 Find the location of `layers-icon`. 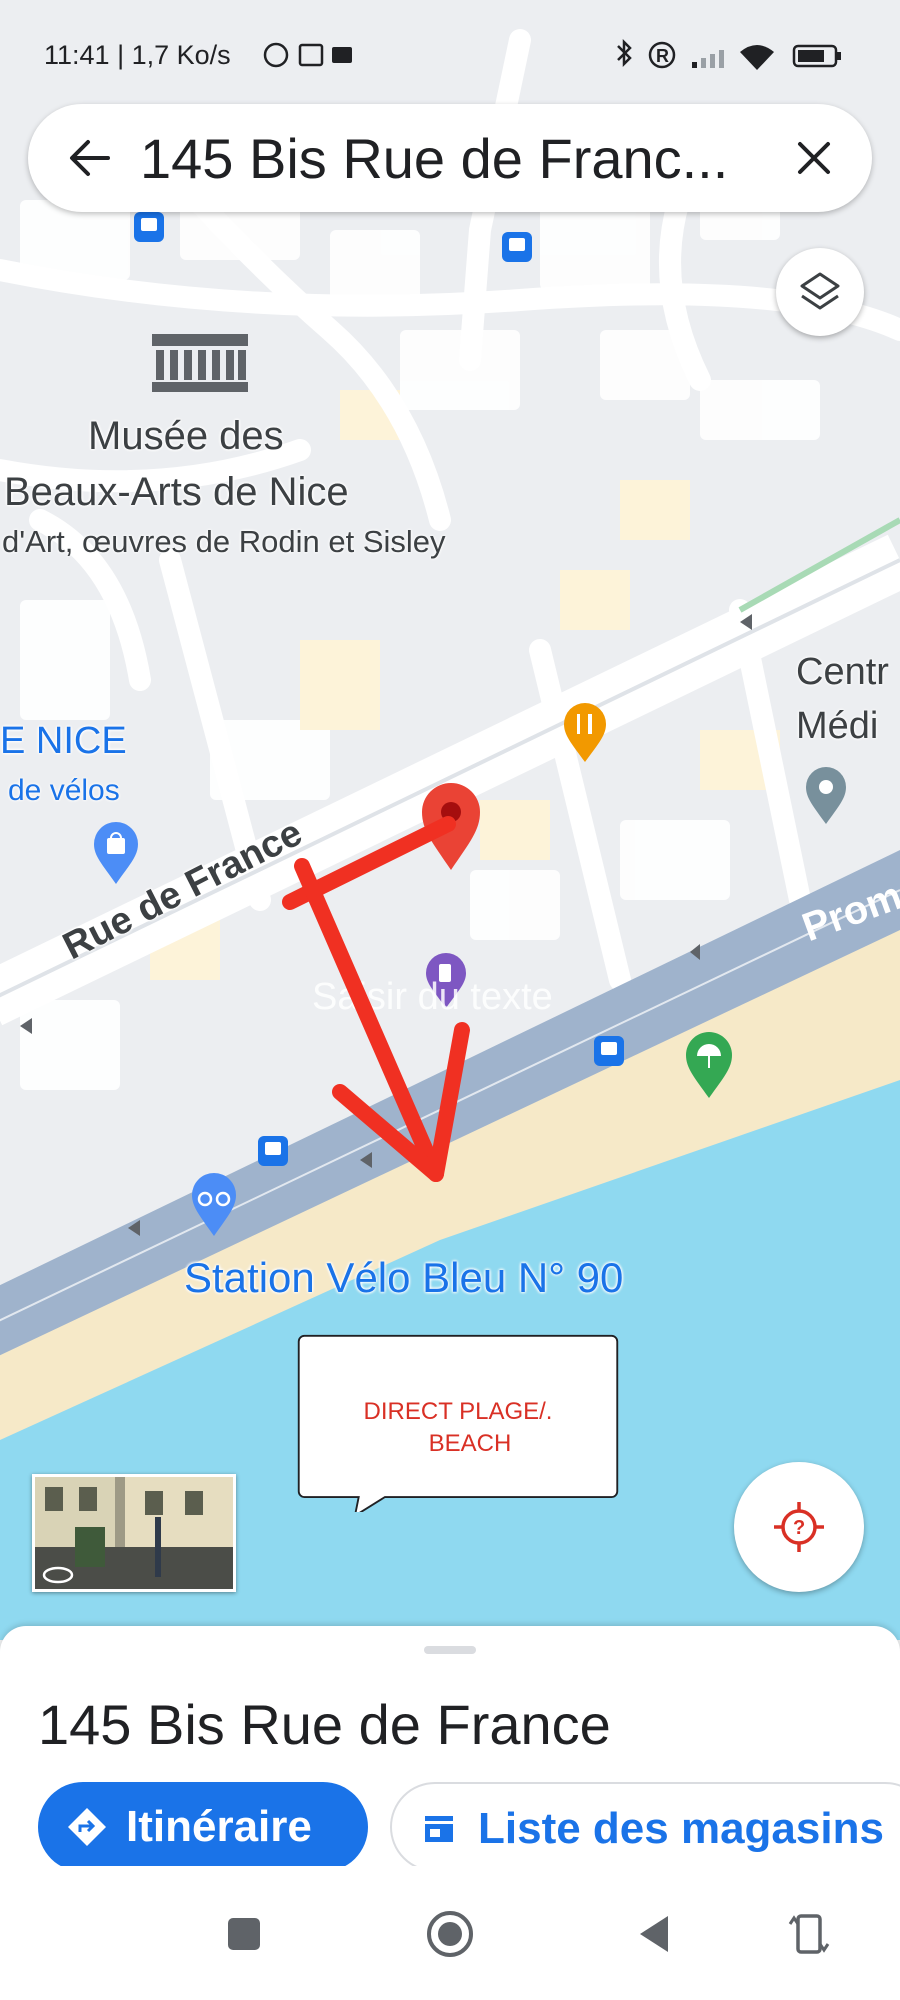

layers-icon is located at coordinates (820, 291).